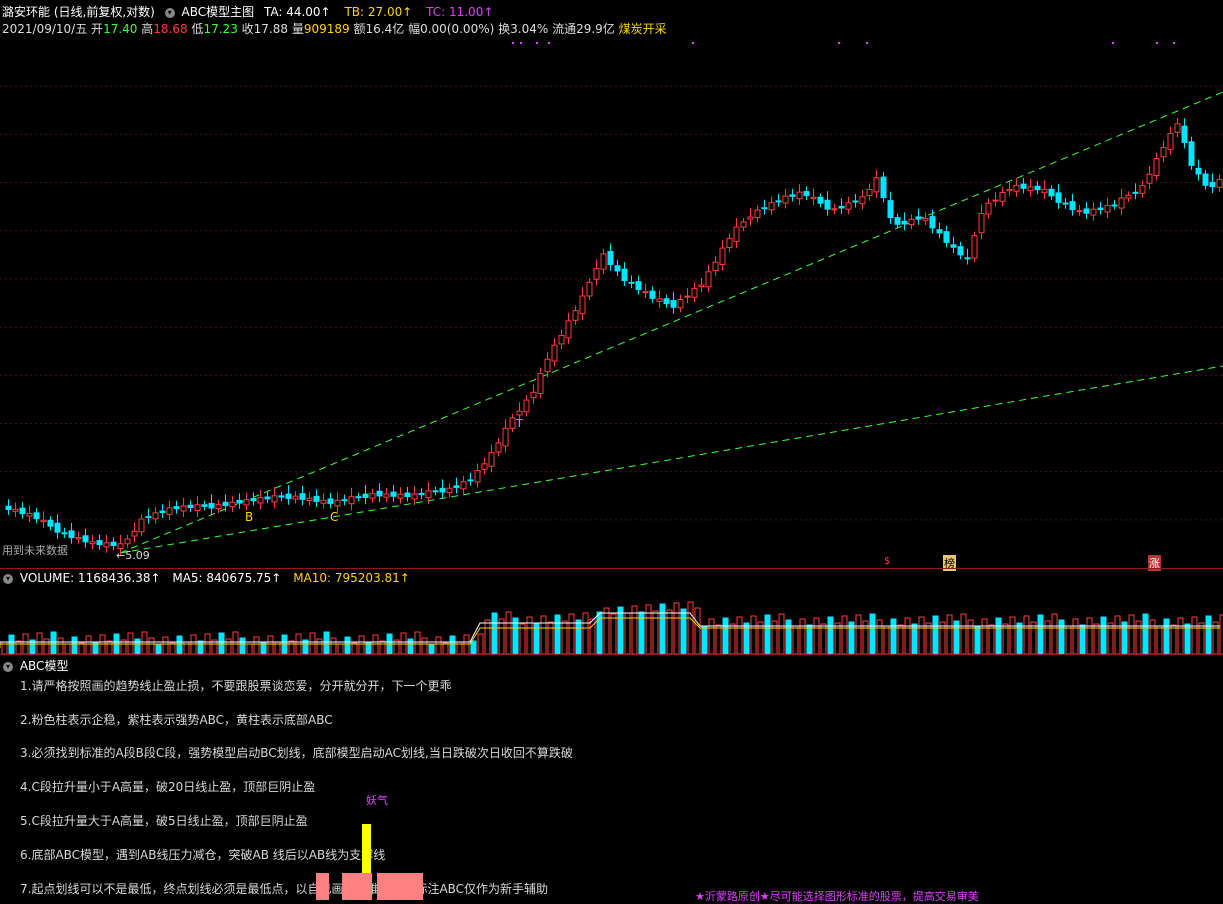  I want to click on chart-mode: (日线,前复权,对数), so click(104, 12).